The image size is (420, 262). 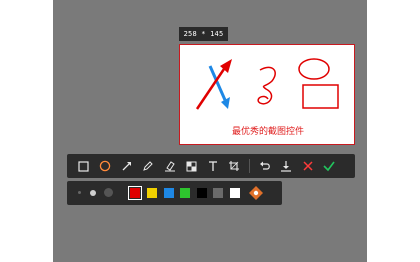 I want to click on arrow-tool-button, so click(x=127, y=166).